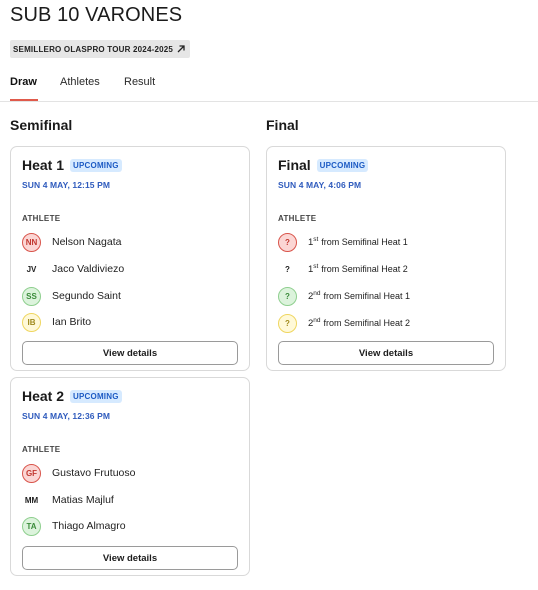 Image resolution: width=538 pixels, height=590 pixels. I want to click on athlete-row: GF Gustavo Frutuoso, so click(78, 473).